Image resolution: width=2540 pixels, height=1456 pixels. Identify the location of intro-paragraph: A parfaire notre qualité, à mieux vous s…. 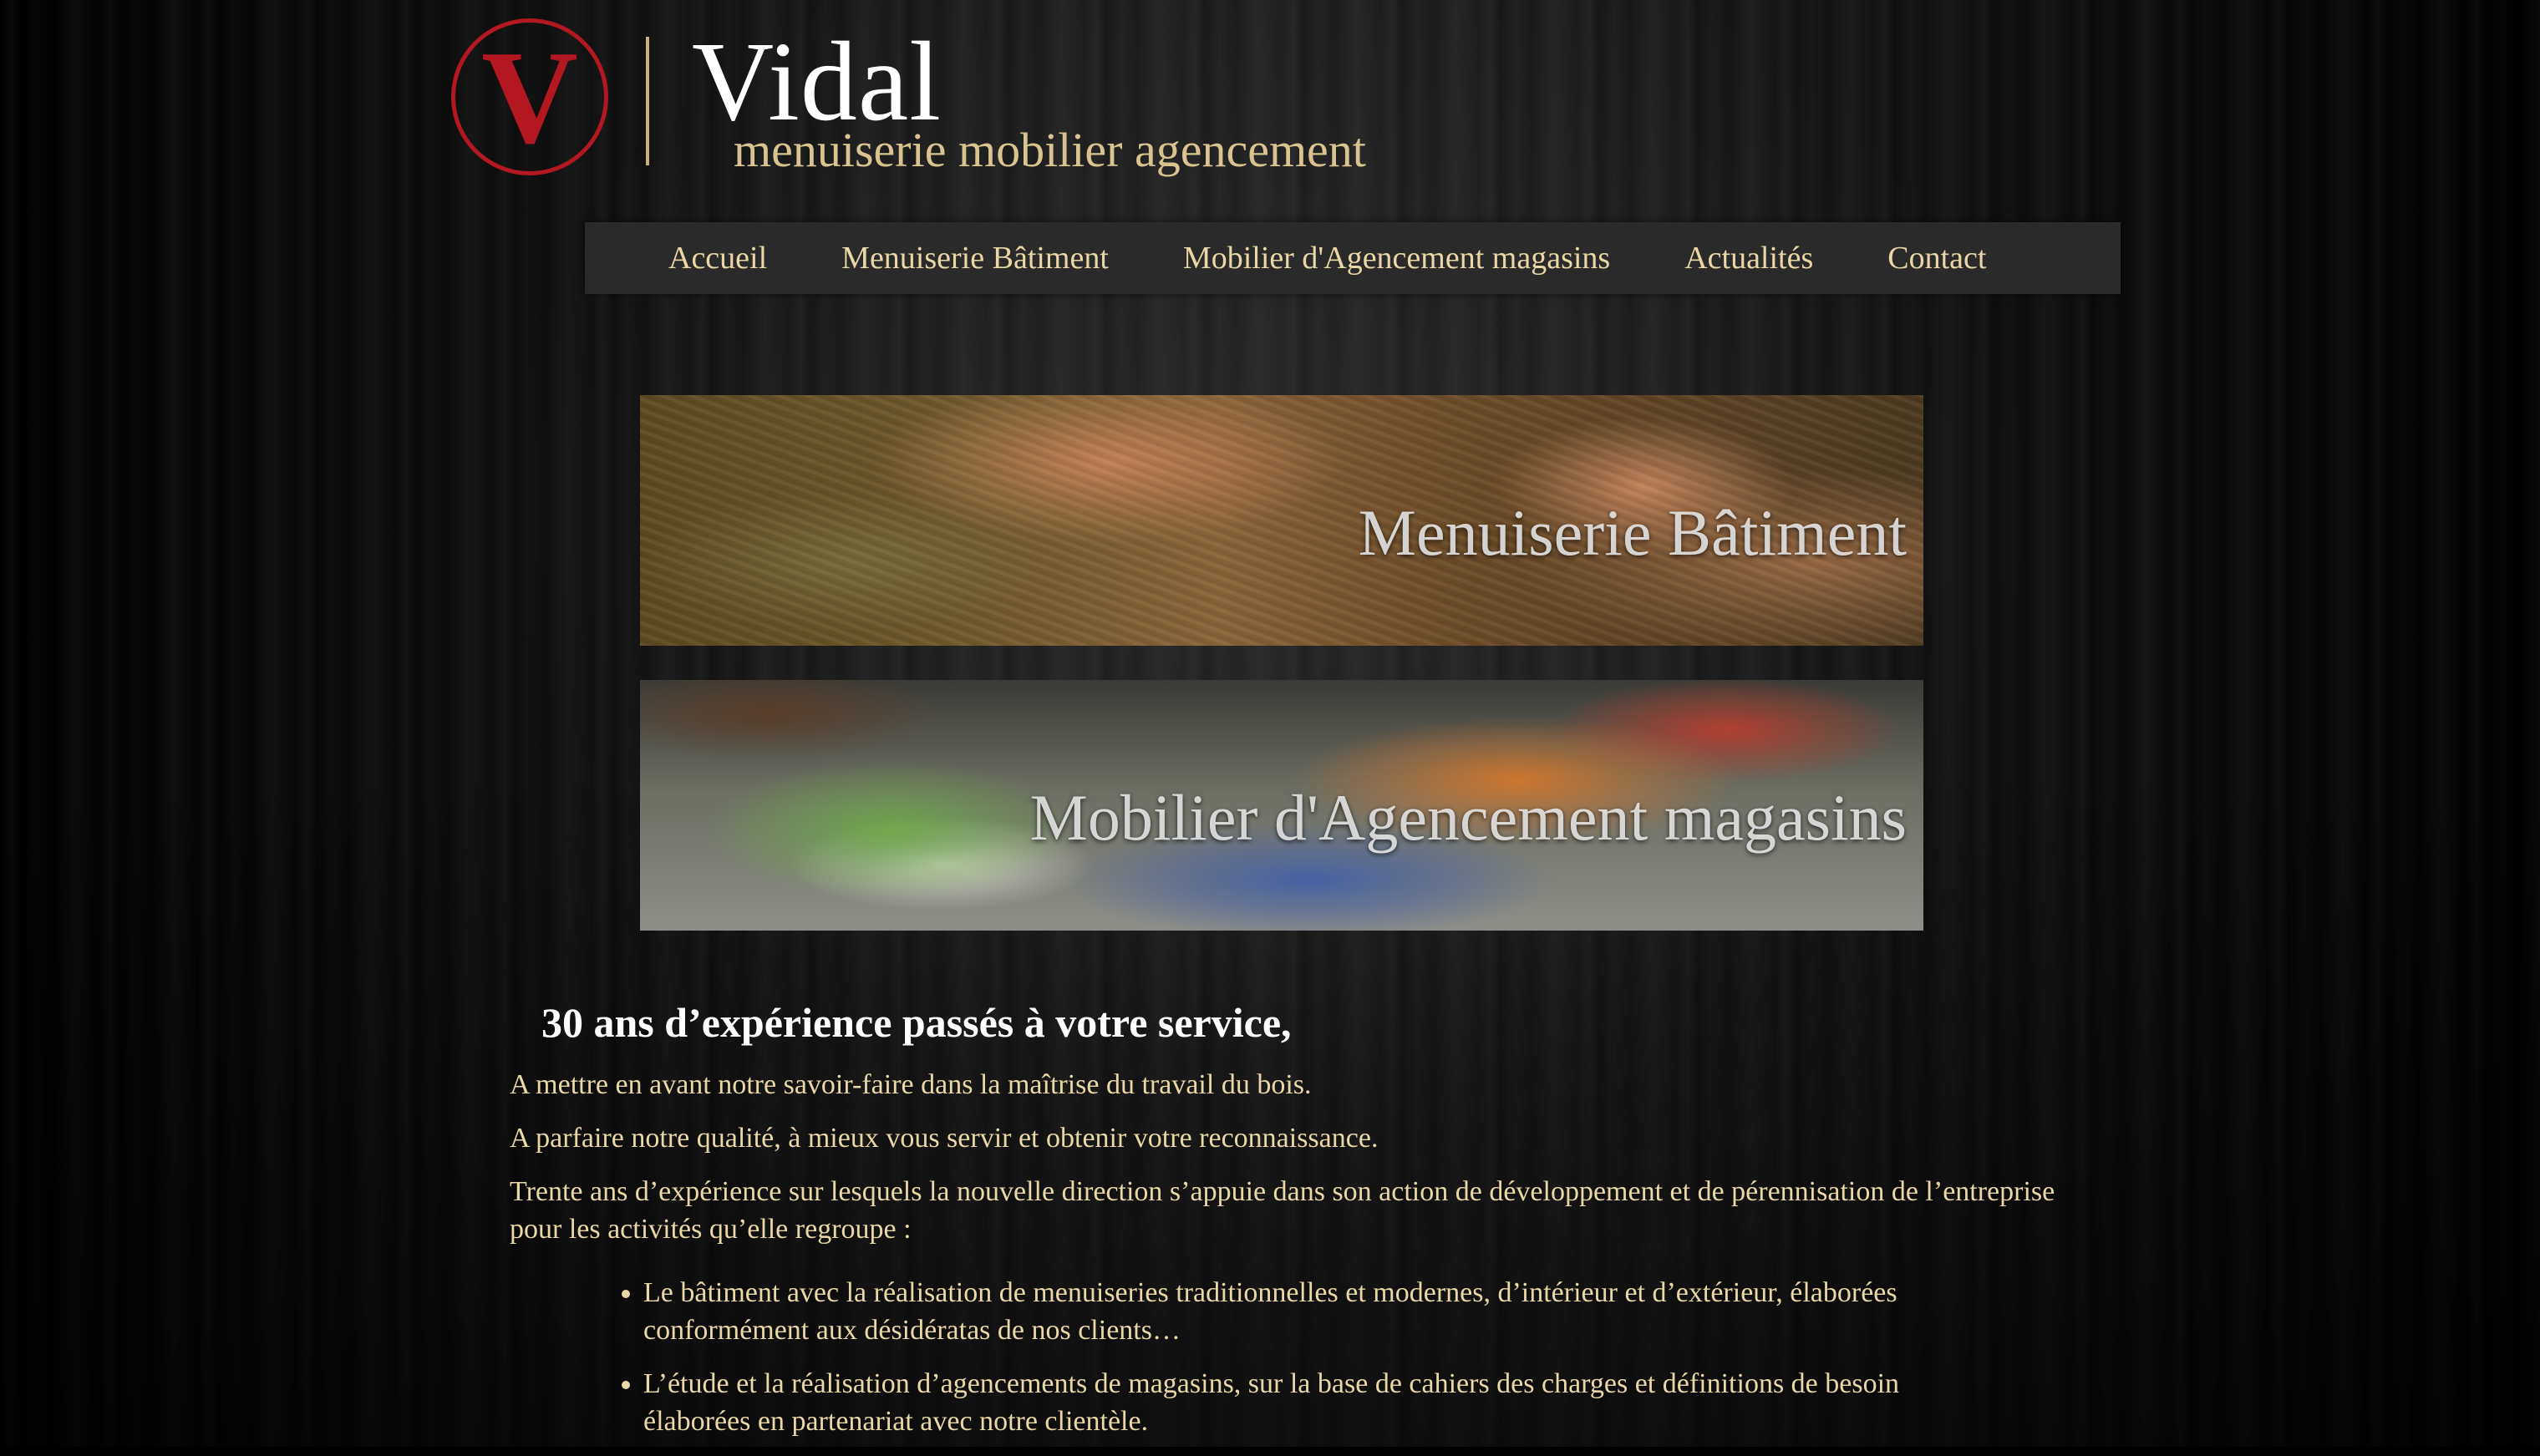
(945, 1138).